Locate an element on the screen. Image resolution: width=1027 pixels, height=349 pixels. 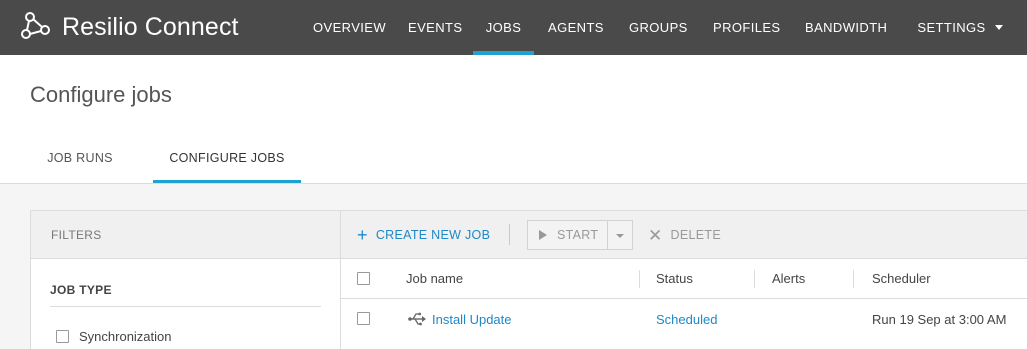
start-button: START is located at coordinates (567, 235).